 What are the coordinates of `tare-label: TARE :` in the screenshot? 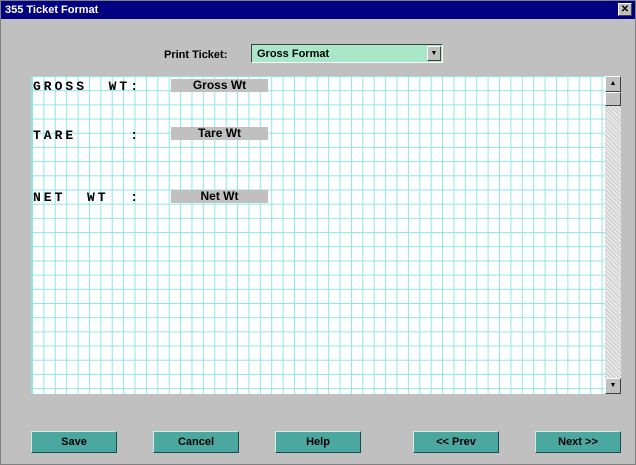 It's located at (87, 135).